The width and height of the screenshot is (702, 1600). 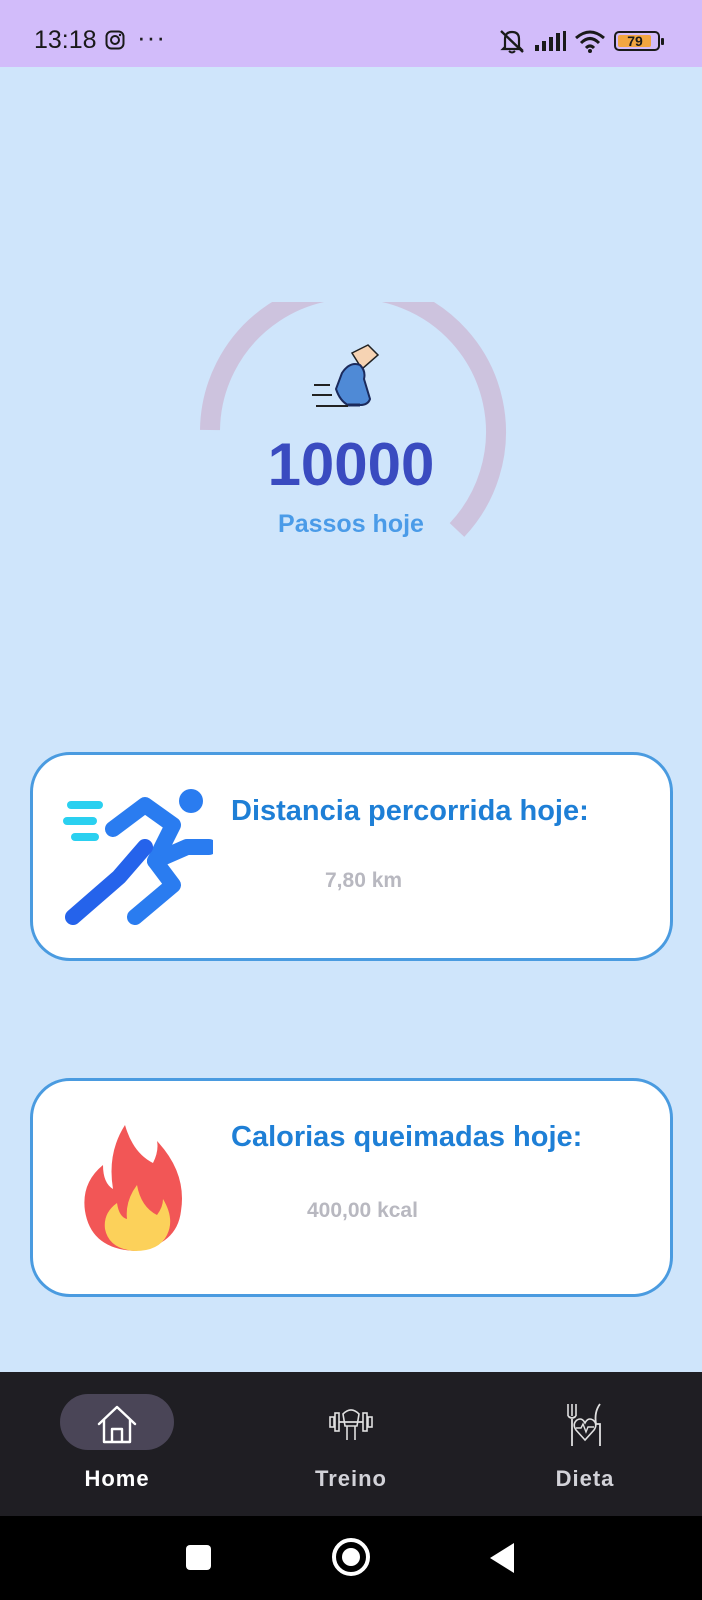 I want to click on dumbbell-icon, so click(x=351, y=1424).